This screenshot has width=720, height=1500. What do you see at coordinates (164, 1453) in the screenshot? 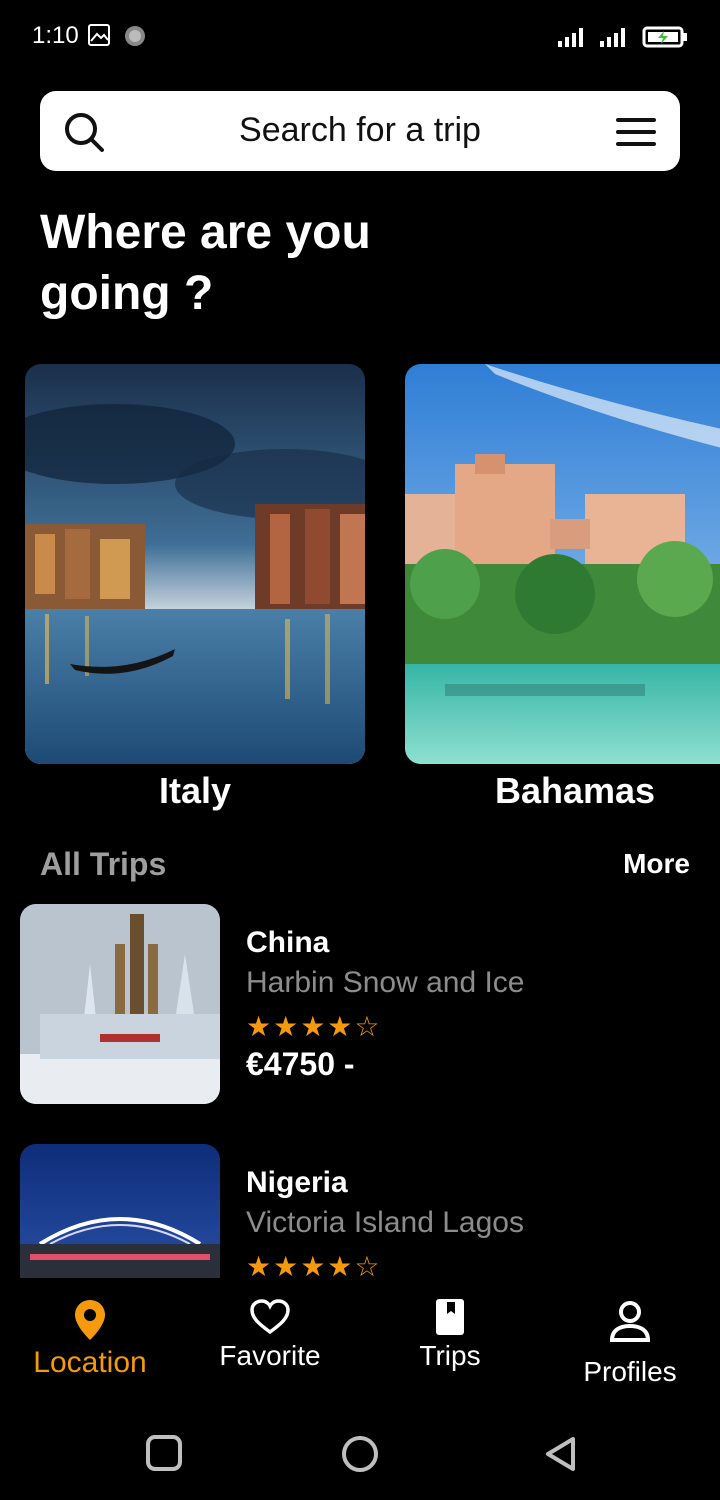
I see `recents-icon` at bounding box center [164, 1453].